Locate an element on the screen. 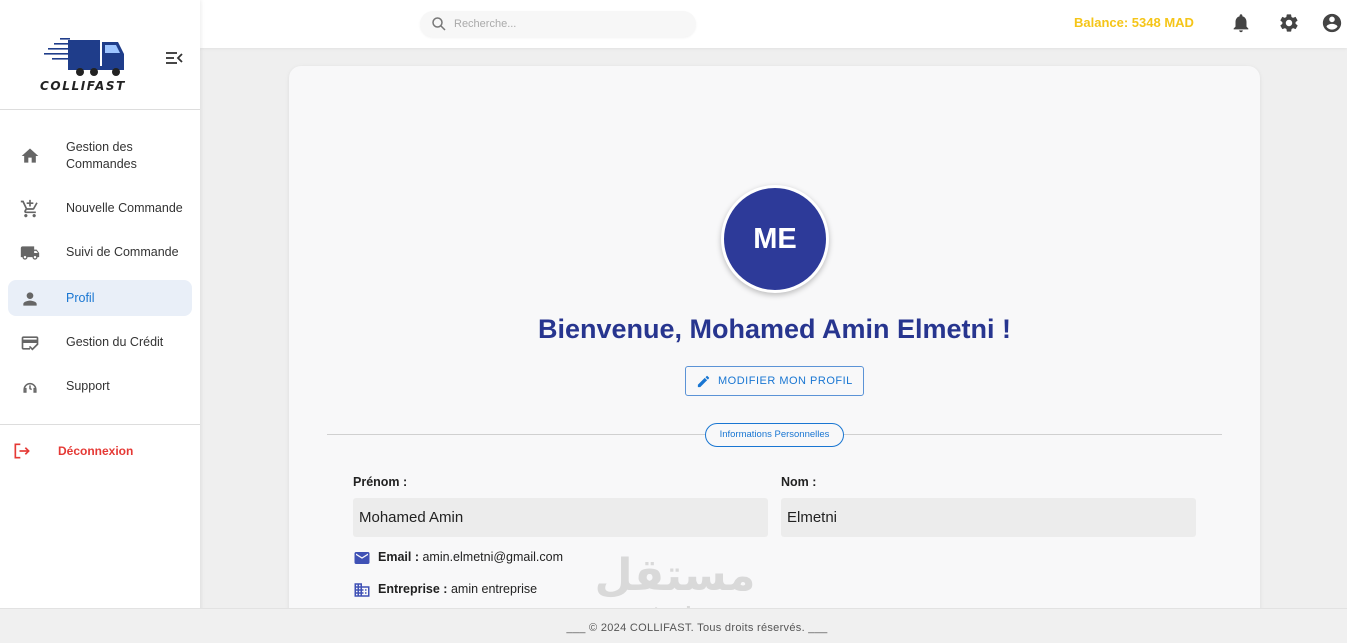 This screenshot has height=643, width=1347. avatar: ME is located at coordinates (775, 239).